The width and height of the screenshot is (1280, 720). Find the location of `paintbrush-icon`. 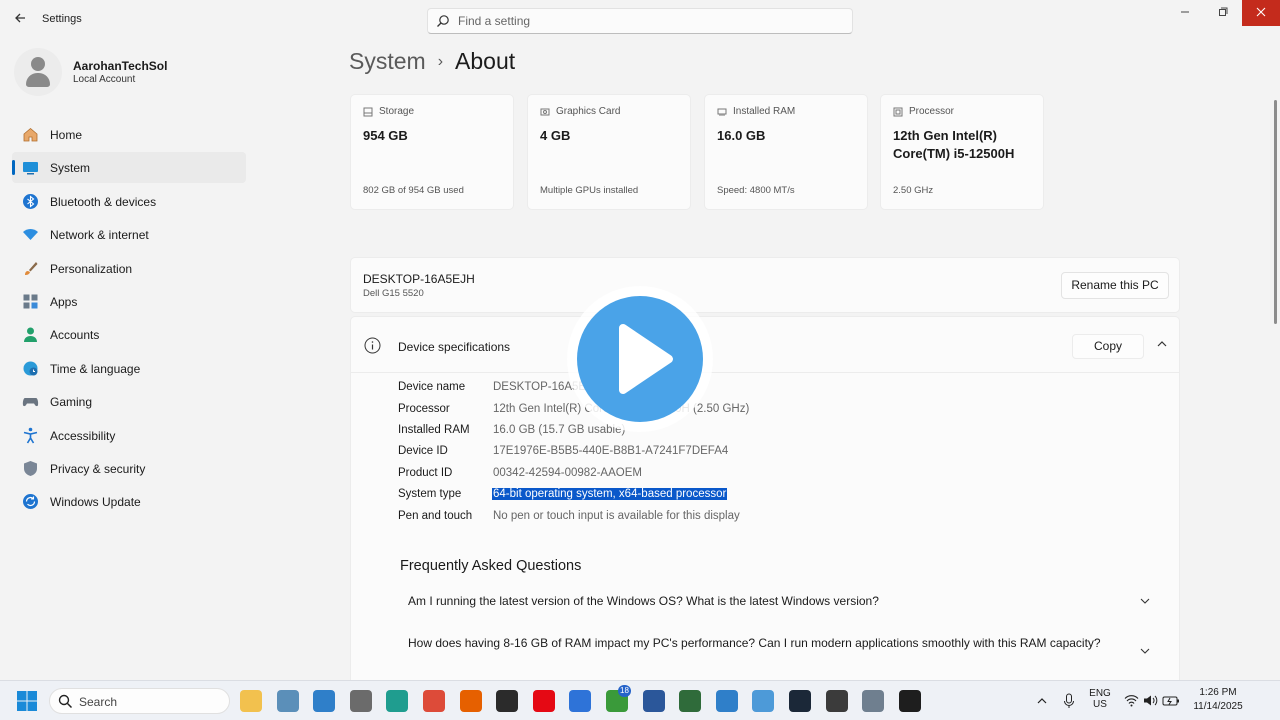

paintbrush-icon is located at coordinates (31, 268).